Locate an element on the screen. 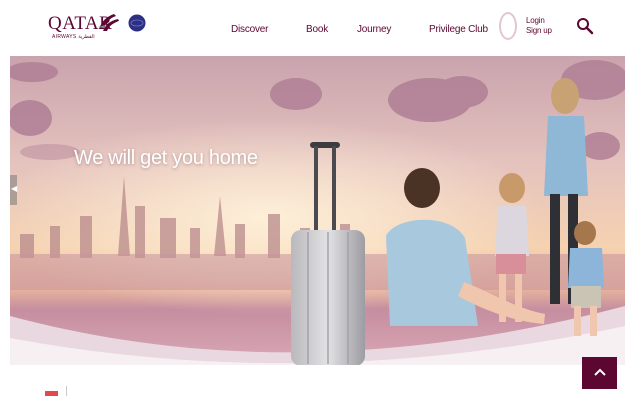 The image size is (625, 396). logo-subline: AIRWAYS القطرية is located at coordinates (73, 37).